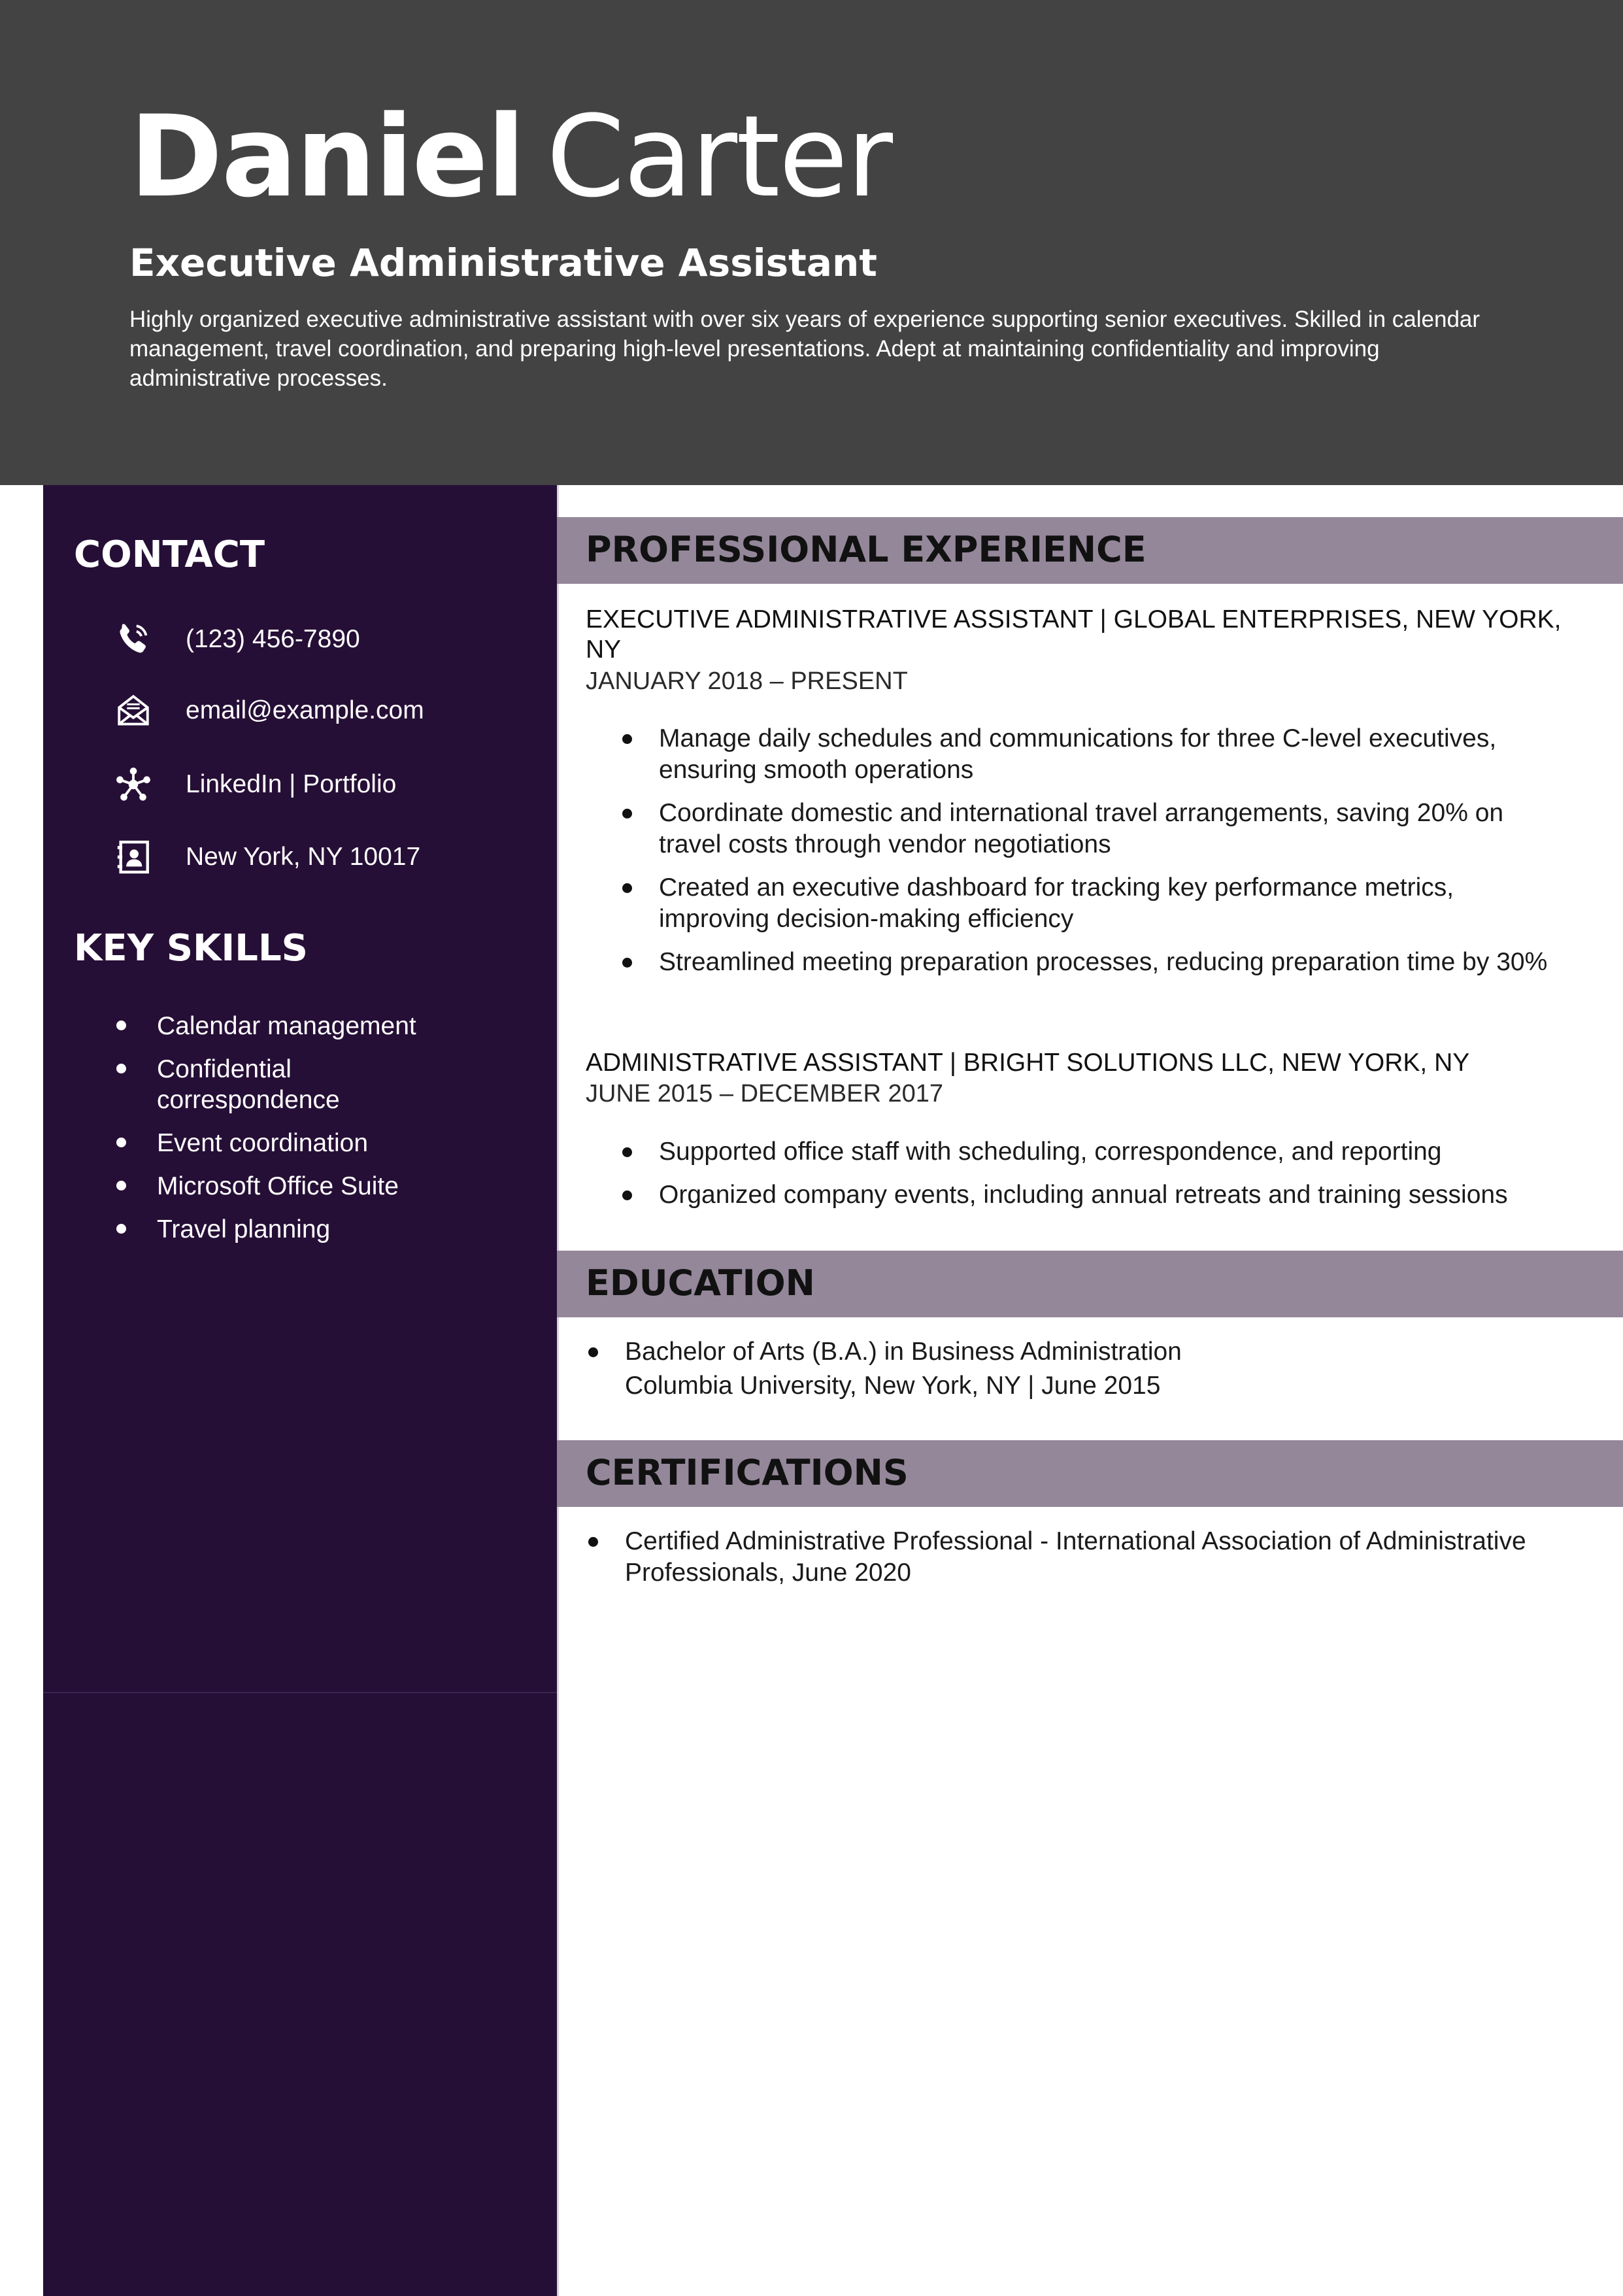 The height and width of the screenshot is (2296, 1623). I want to click on envelope-icon, so click(133, 710).